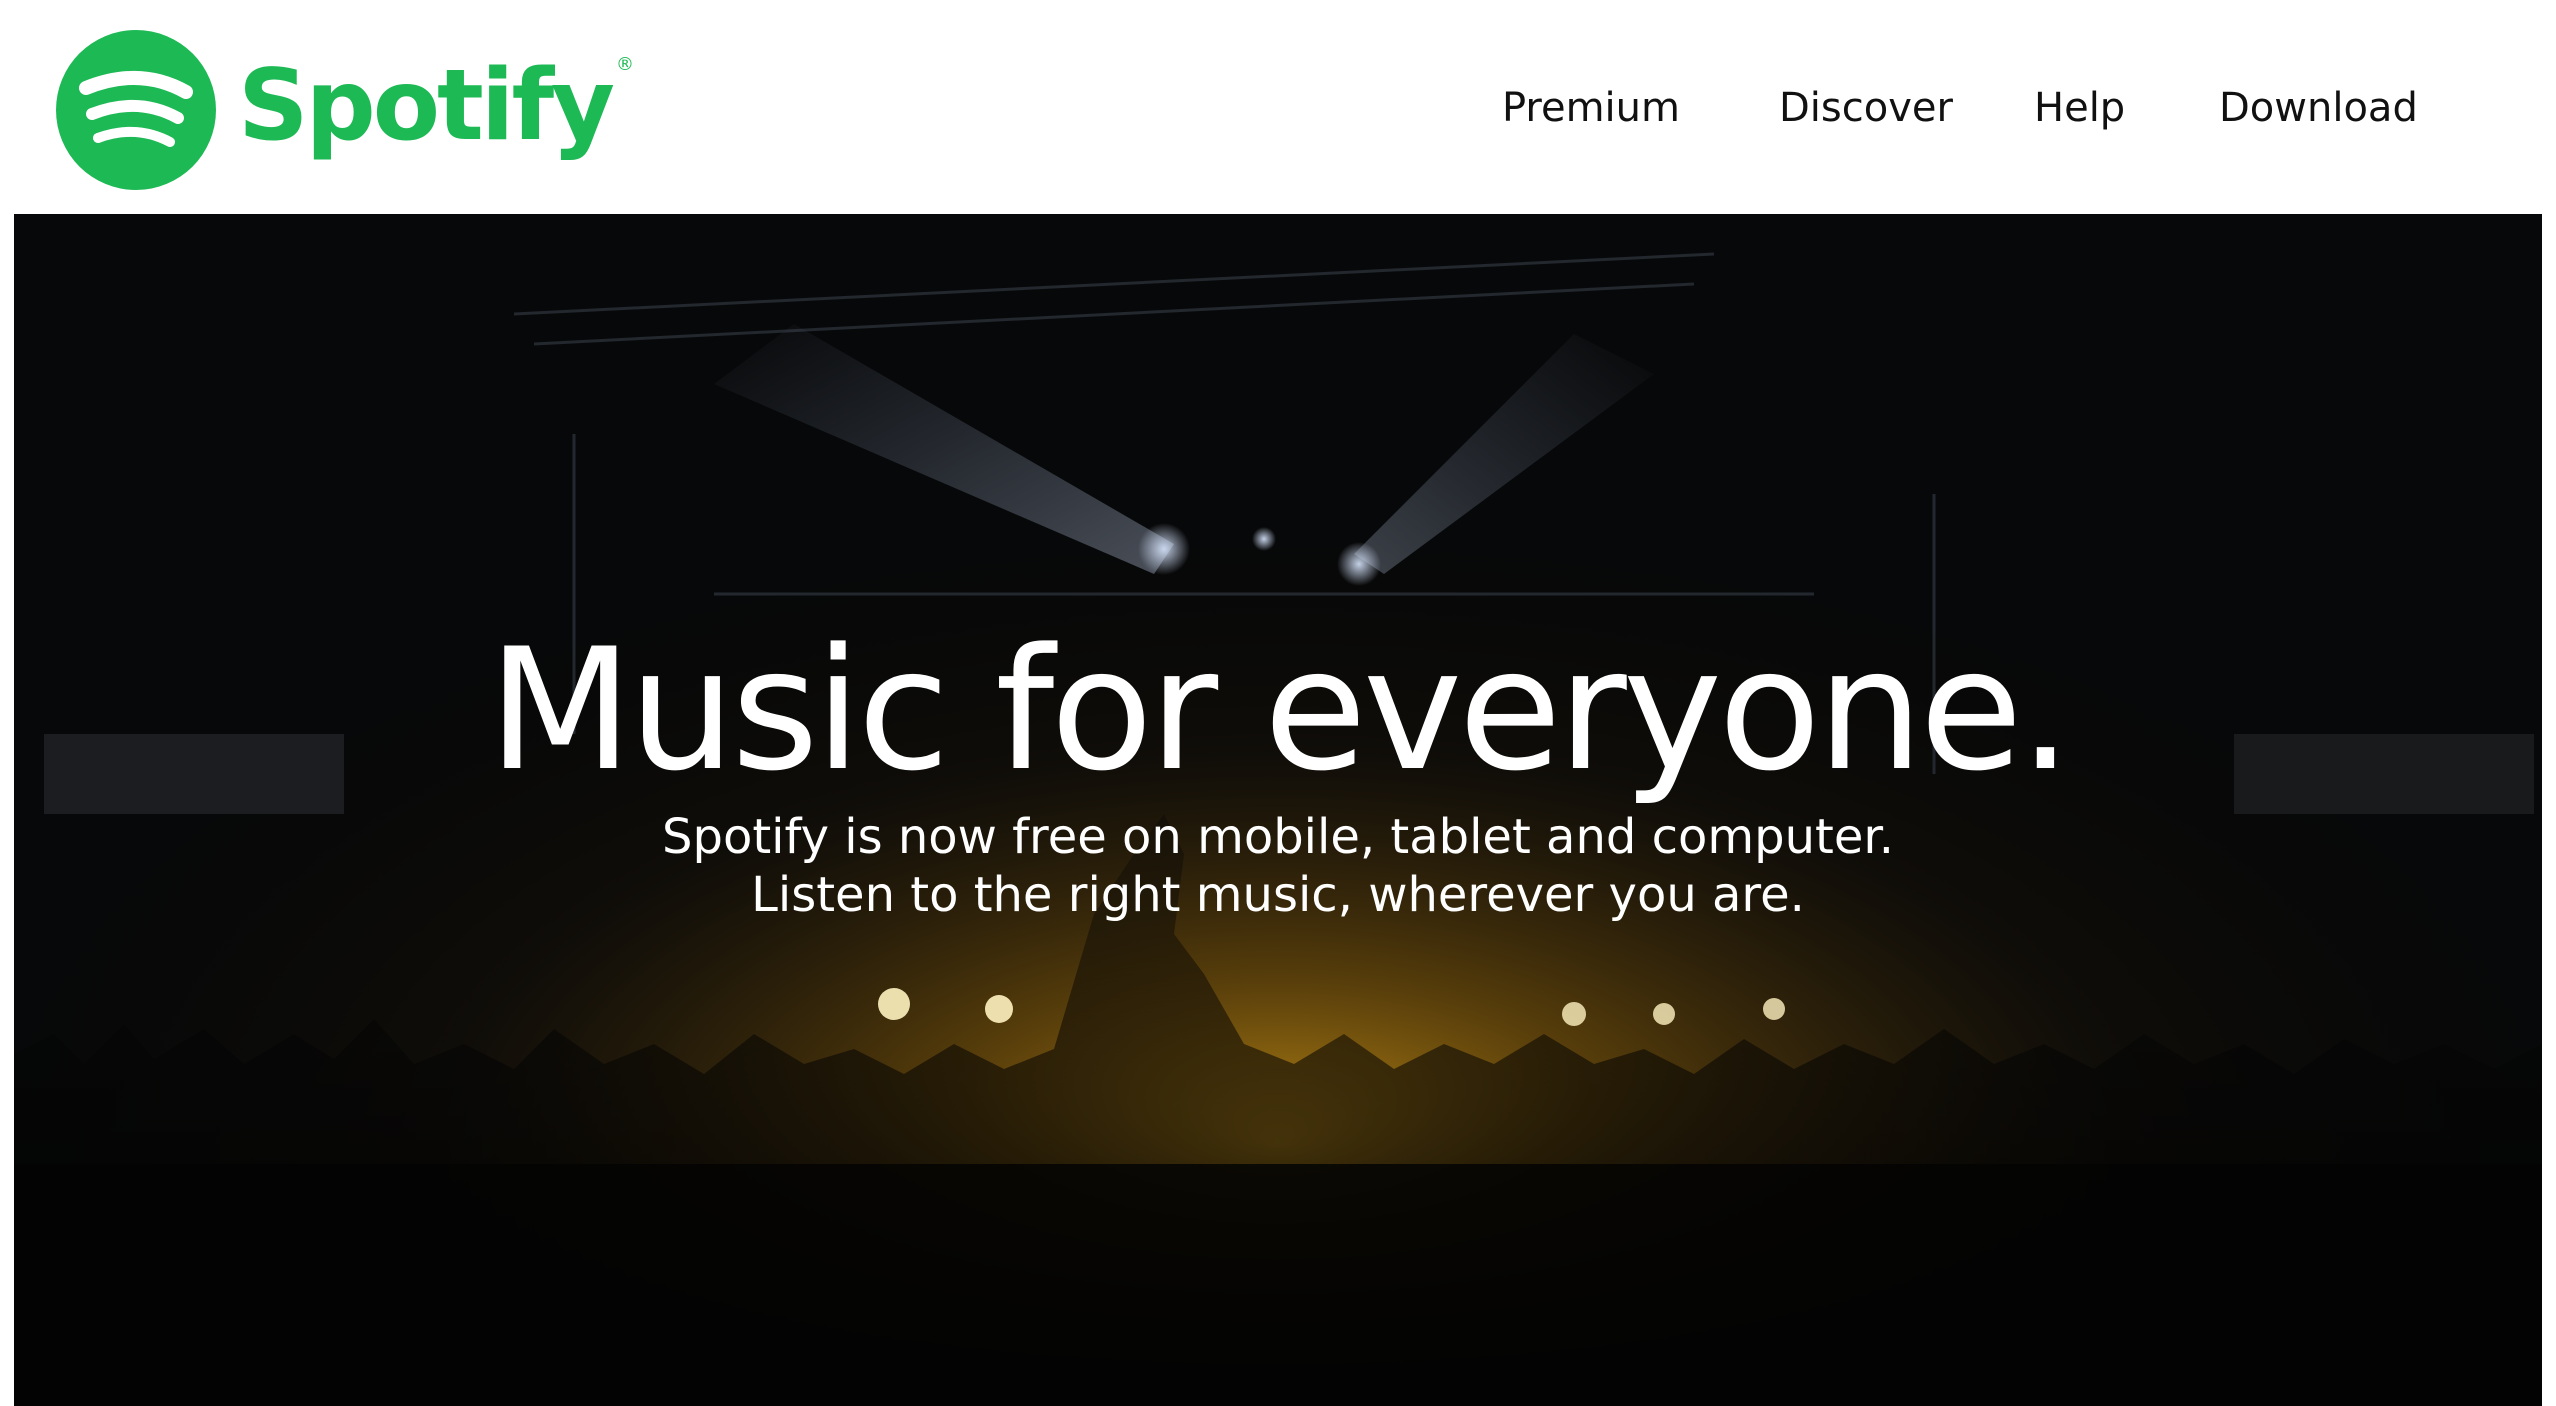 The width and height of the screenshot is (2556, 1406). What do you see at coordinates (625, 64) in the screenshot?
I see `registered-mark: ®` at bounding box center [625, 64].